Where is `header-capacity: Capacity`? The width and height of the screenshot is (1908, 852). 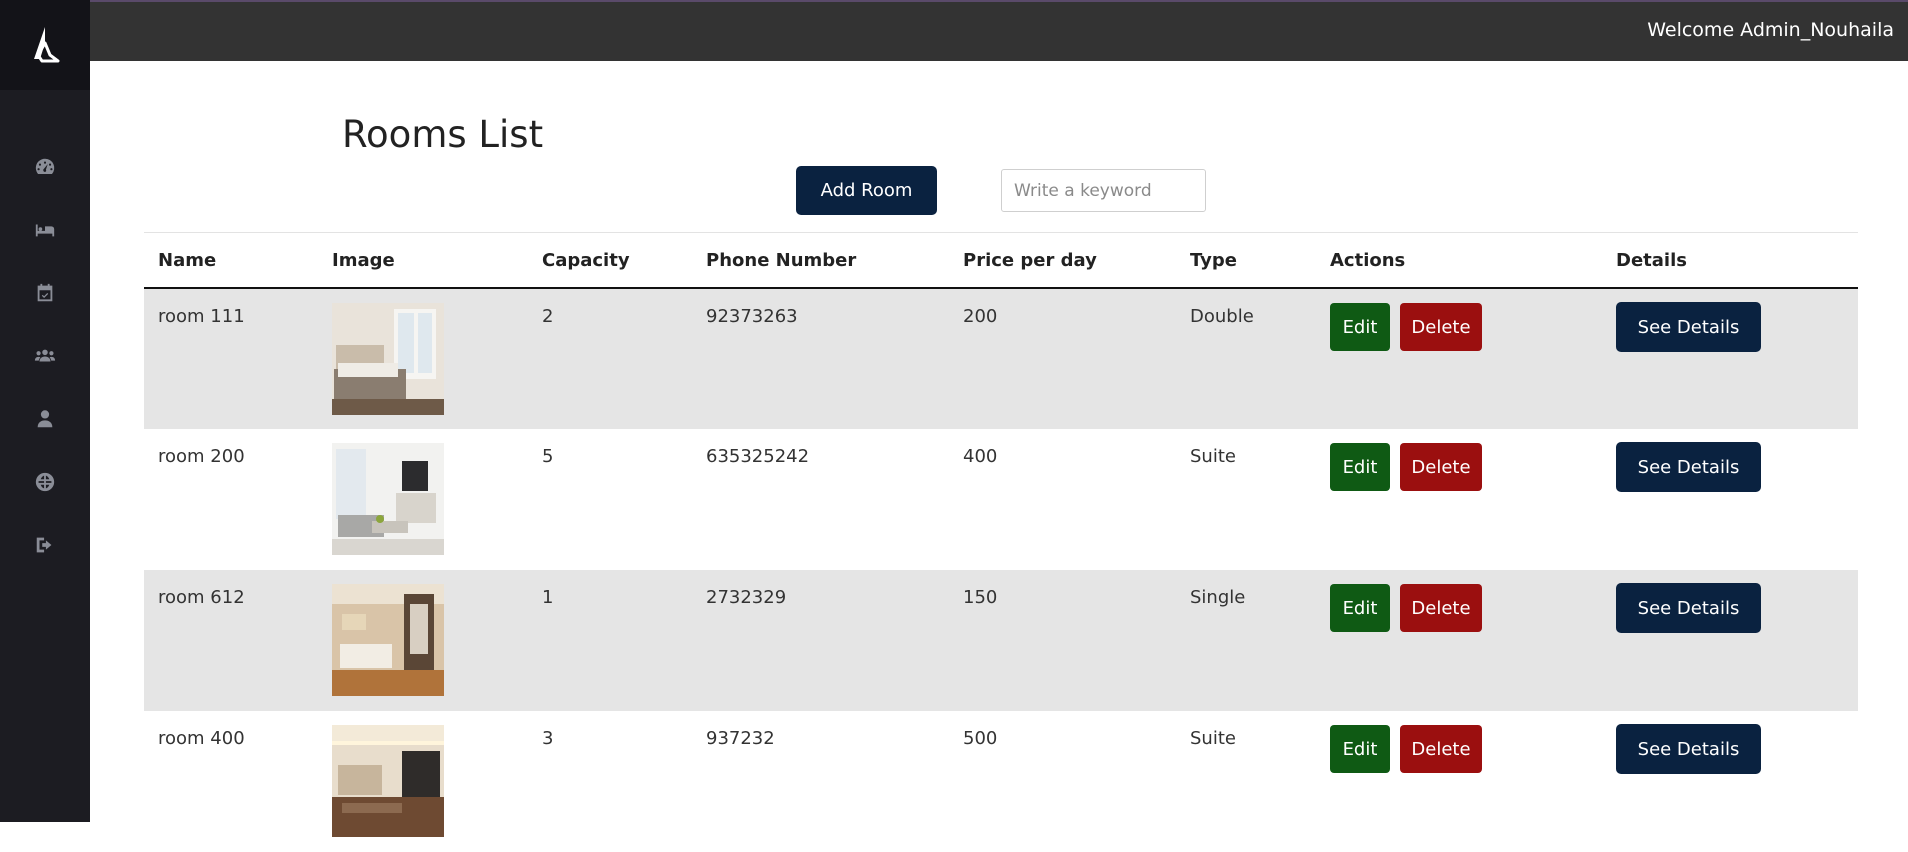 header-capacity: Capacity is located at coordinates (610, 261).